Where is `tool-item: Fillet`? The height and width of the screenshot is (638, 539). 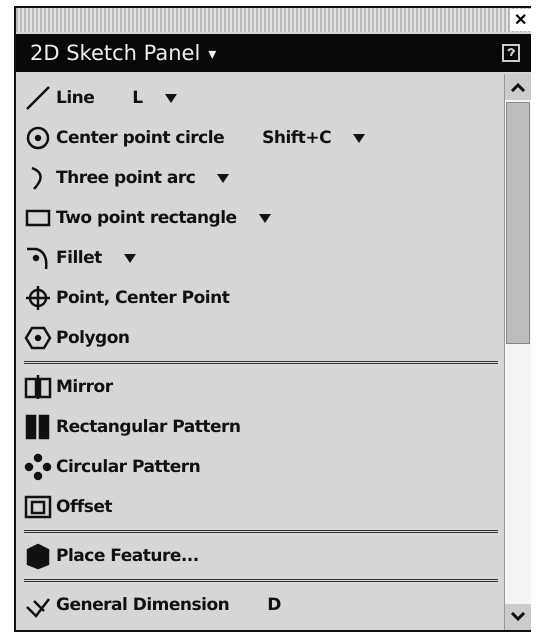
tool-item: Fillet is located at coordinates (261, 258).